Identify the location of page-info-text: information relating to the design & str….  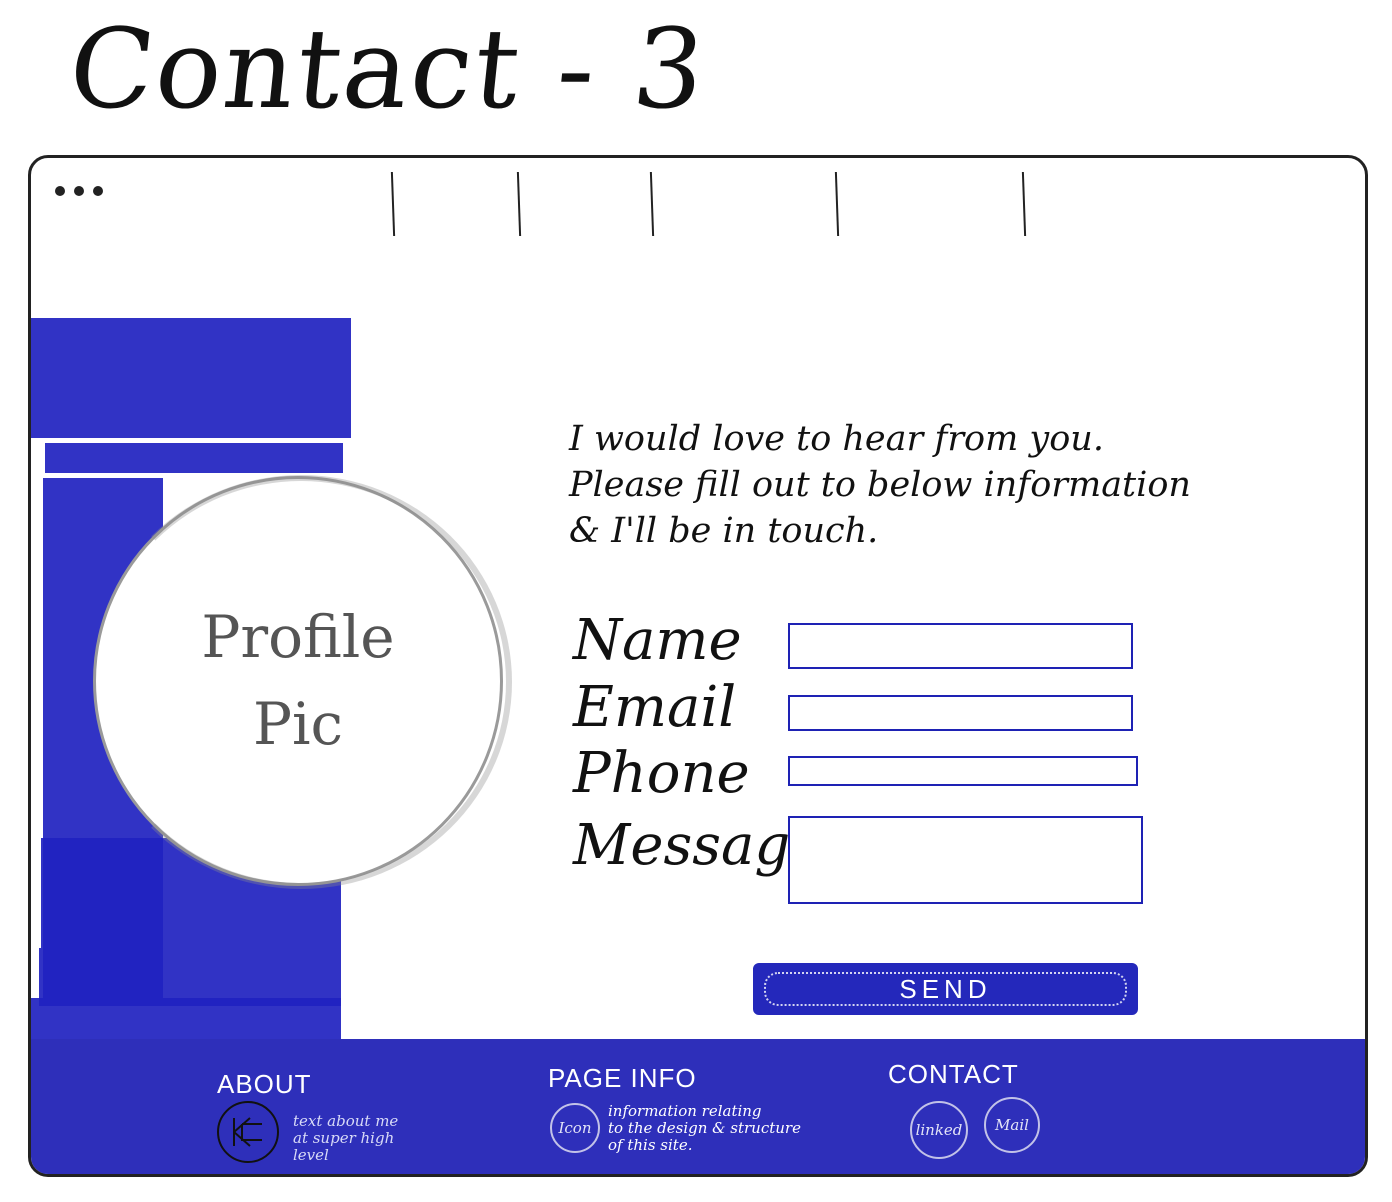
(704, 1128).